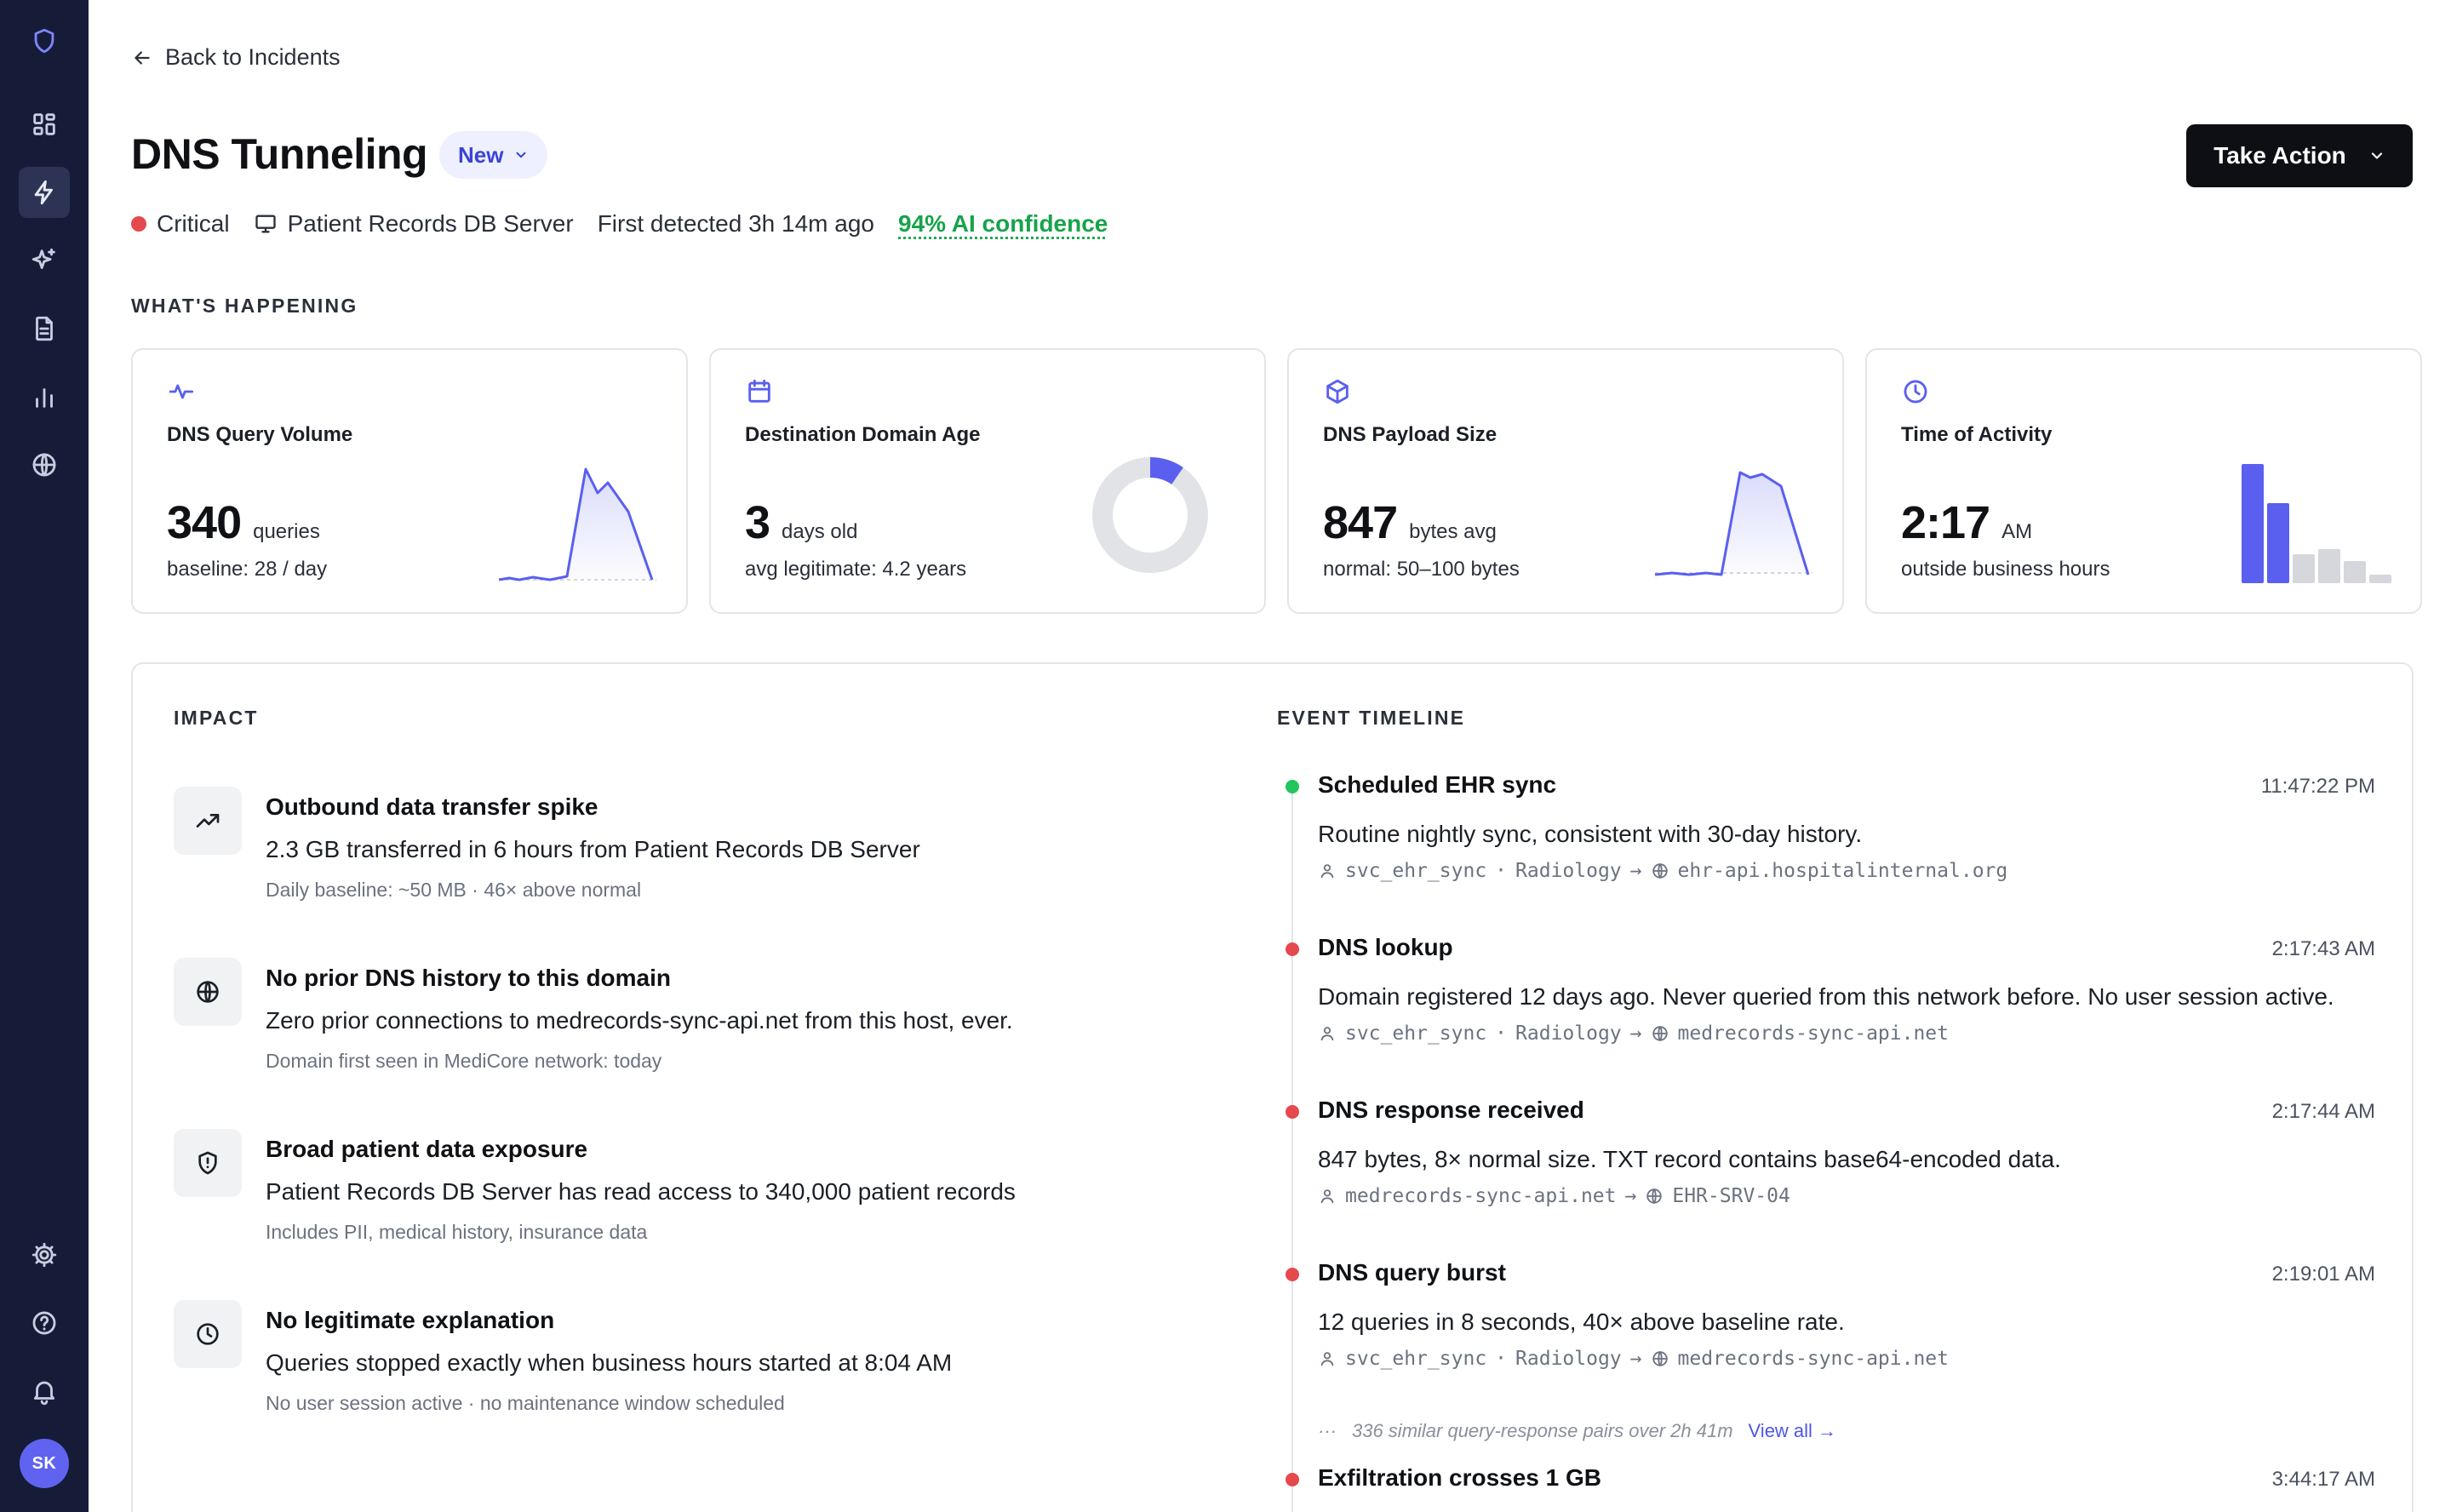  I want to click on document-icon, so click(44, 328).